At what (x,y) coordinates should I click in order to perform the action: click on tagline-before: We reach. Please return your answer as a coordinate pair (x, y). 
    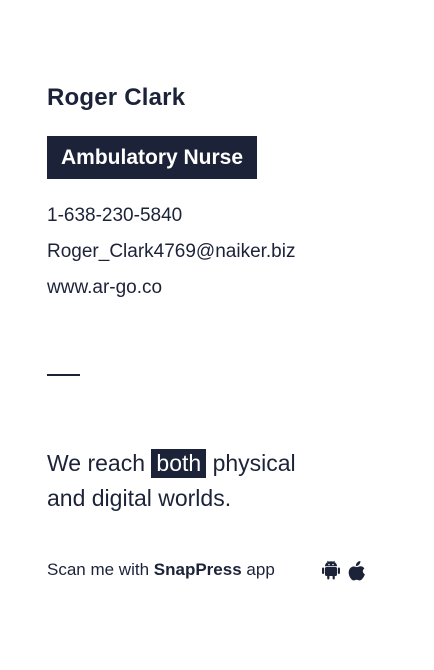
    Looking at the image, I should click on (96, 463).